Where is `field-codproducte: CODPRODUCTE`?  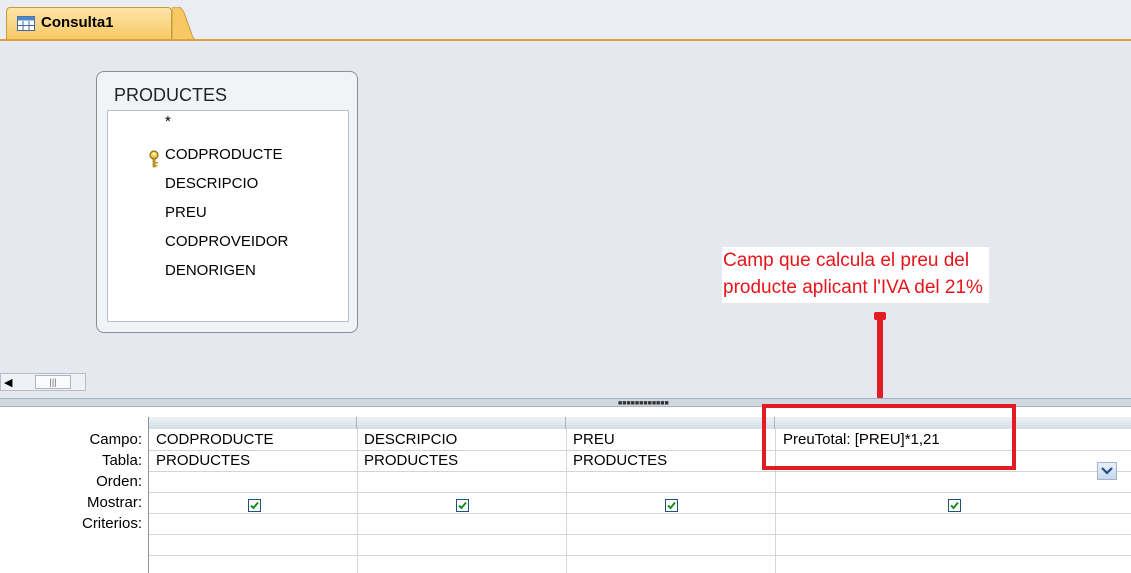
field-codproducte: CODPRODUCTE is located at coordinates (224, 154).